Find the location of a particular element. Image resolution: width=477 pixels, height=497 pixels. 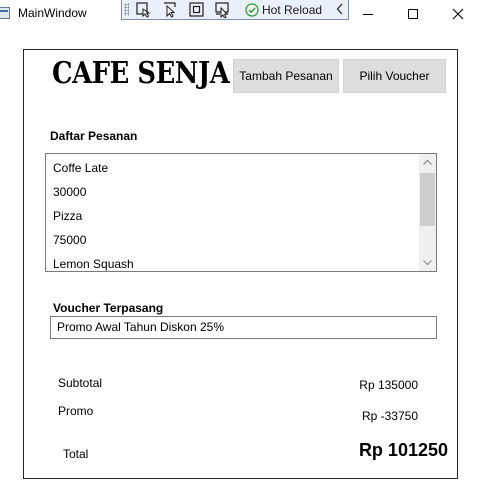

subtotal-label: Subtotal is located at coordinates (80, 383).